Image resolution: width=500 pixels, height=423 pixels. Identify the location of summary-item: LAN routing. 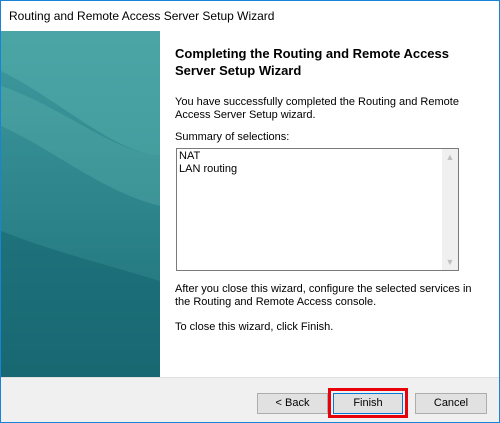
(208, 169).